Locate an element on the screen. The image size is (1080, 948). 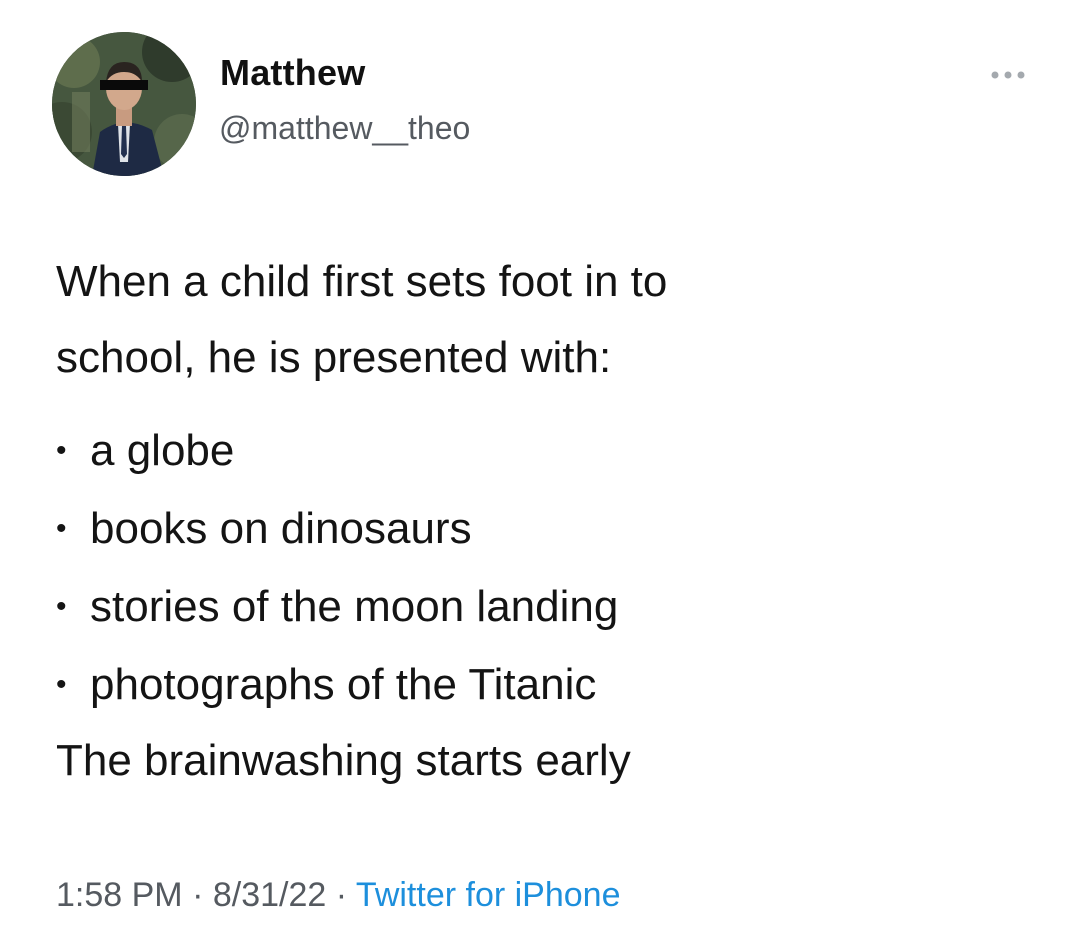
list-item: • photographs of the Titanic is located at coordinates (337, 685).